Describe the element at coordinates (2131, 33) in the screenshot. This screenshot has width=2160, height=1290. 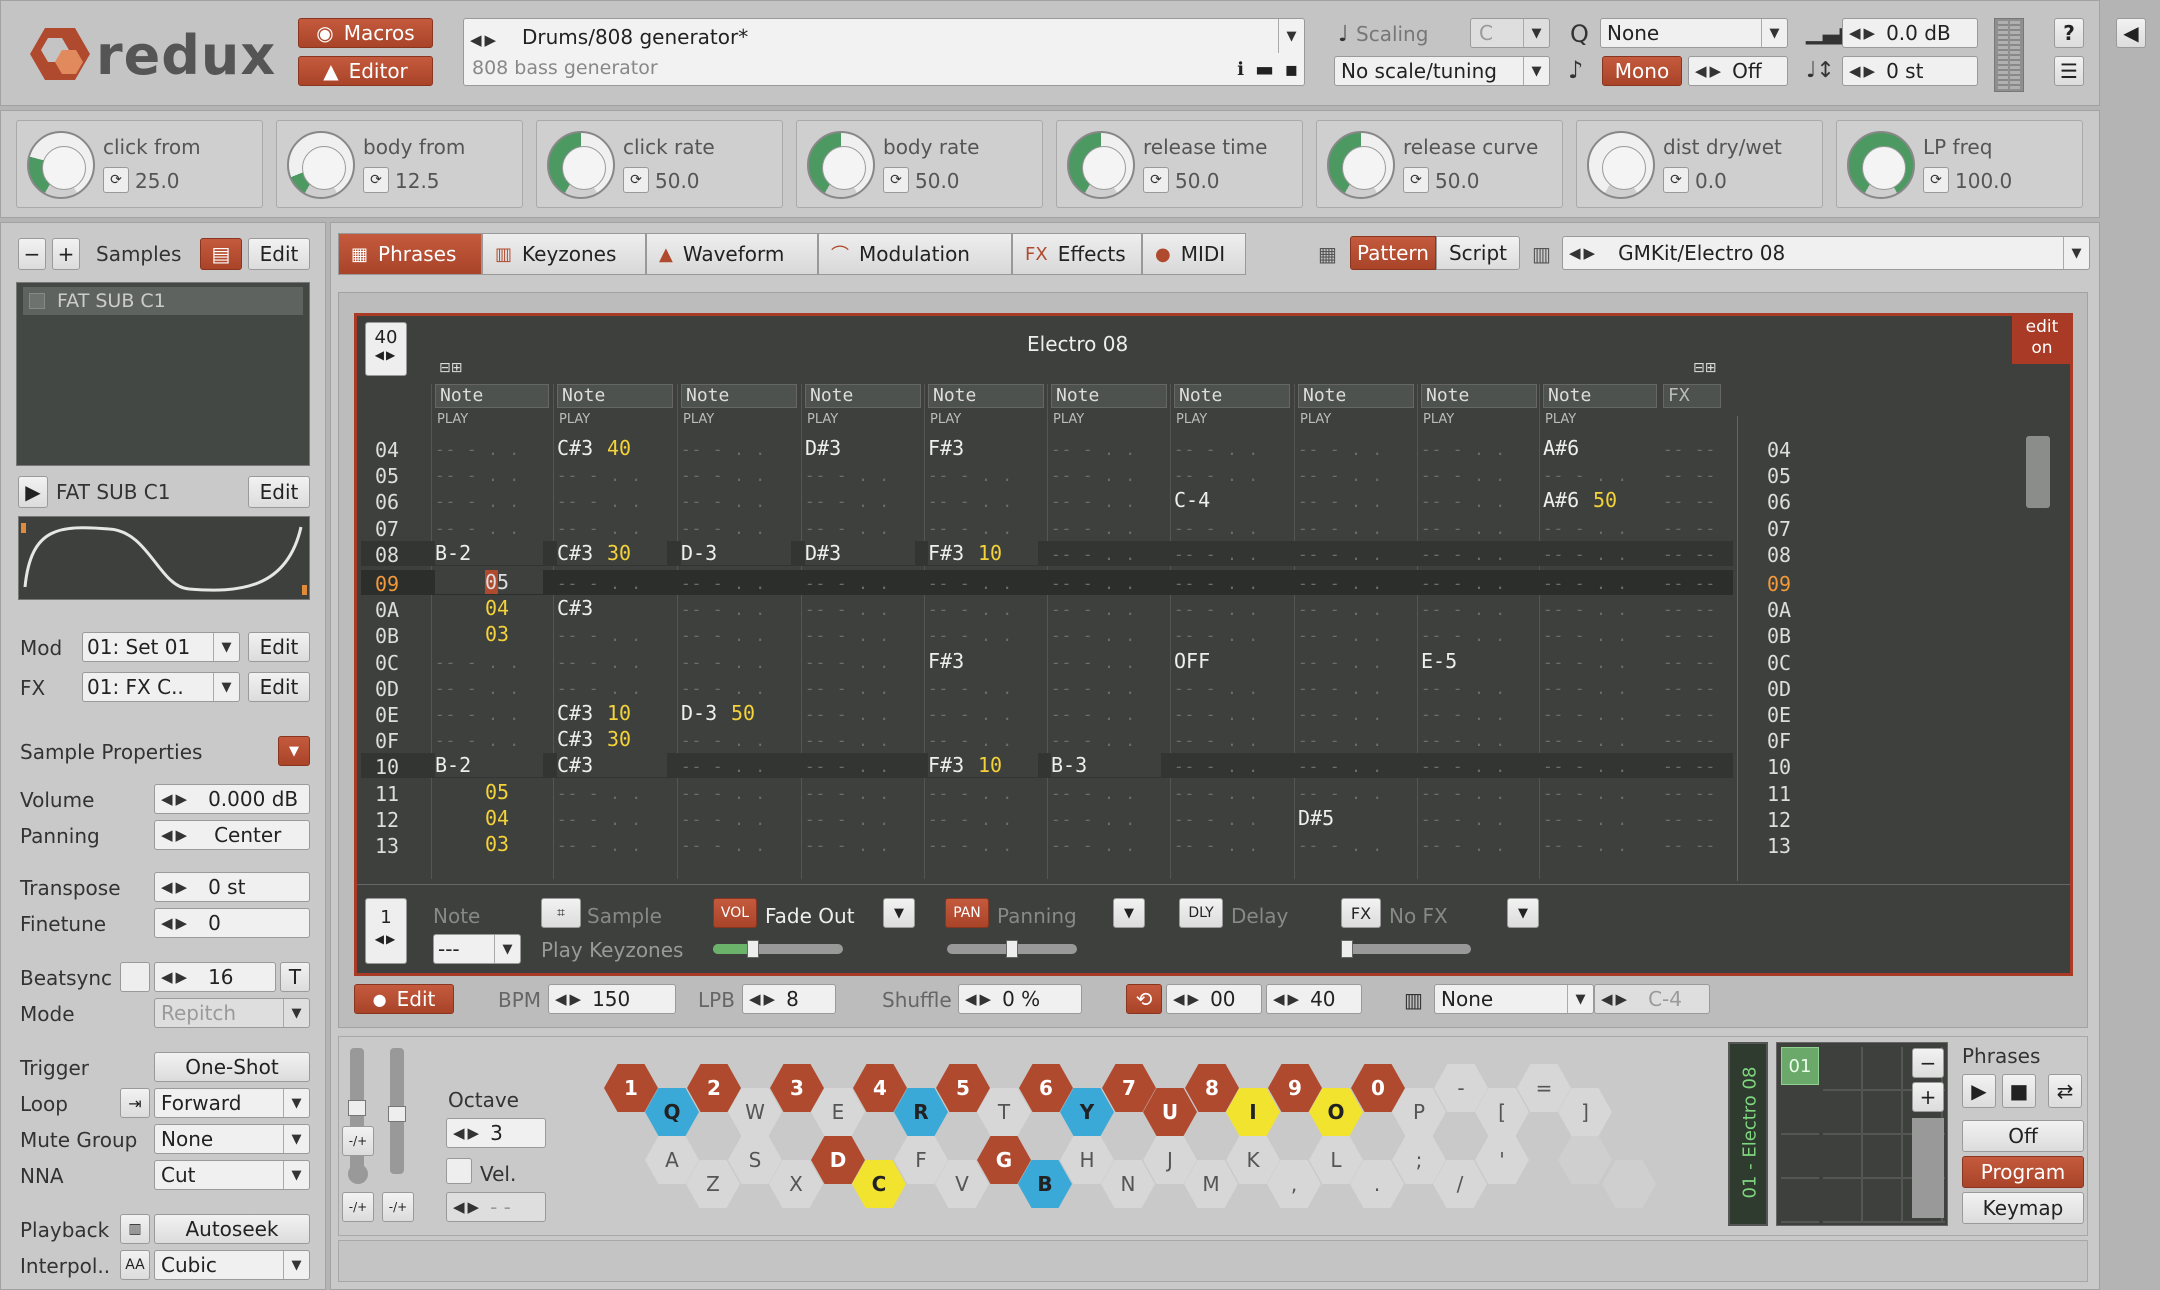
I see `collapse-left-icon: ◀` at that location.